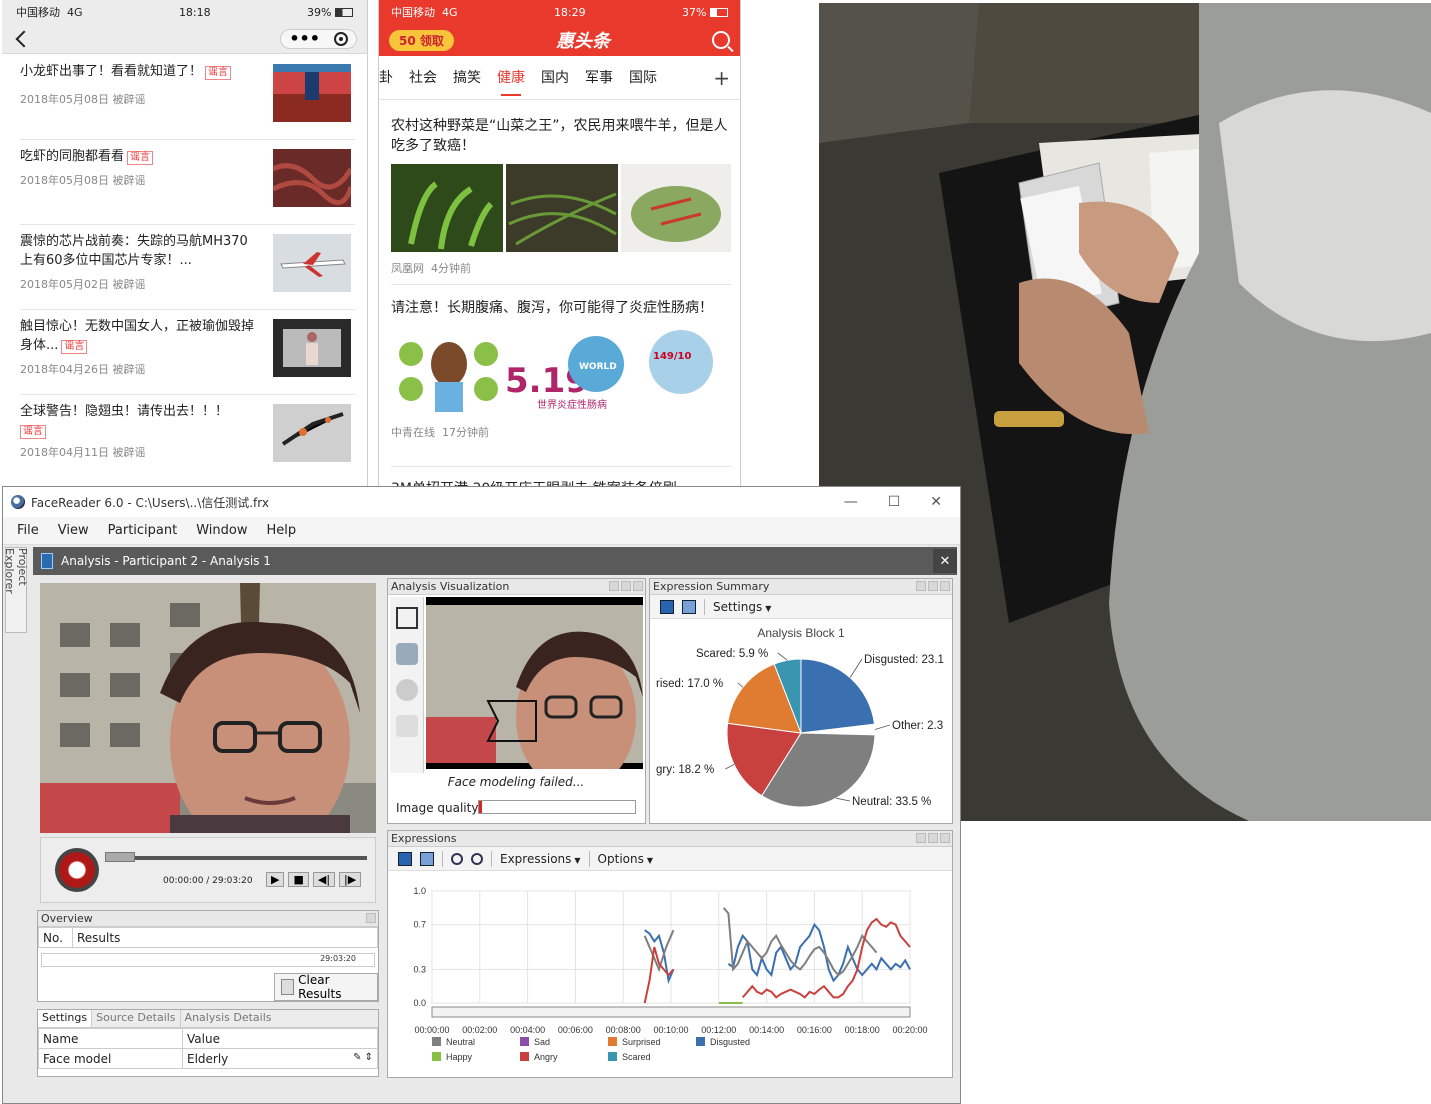 The height and width of the screenshot is (1104, 1431). What do you see at coordinates (843, 799) in the screenshot?
I see `pie-leader-line` at bounding box center [843, 799].